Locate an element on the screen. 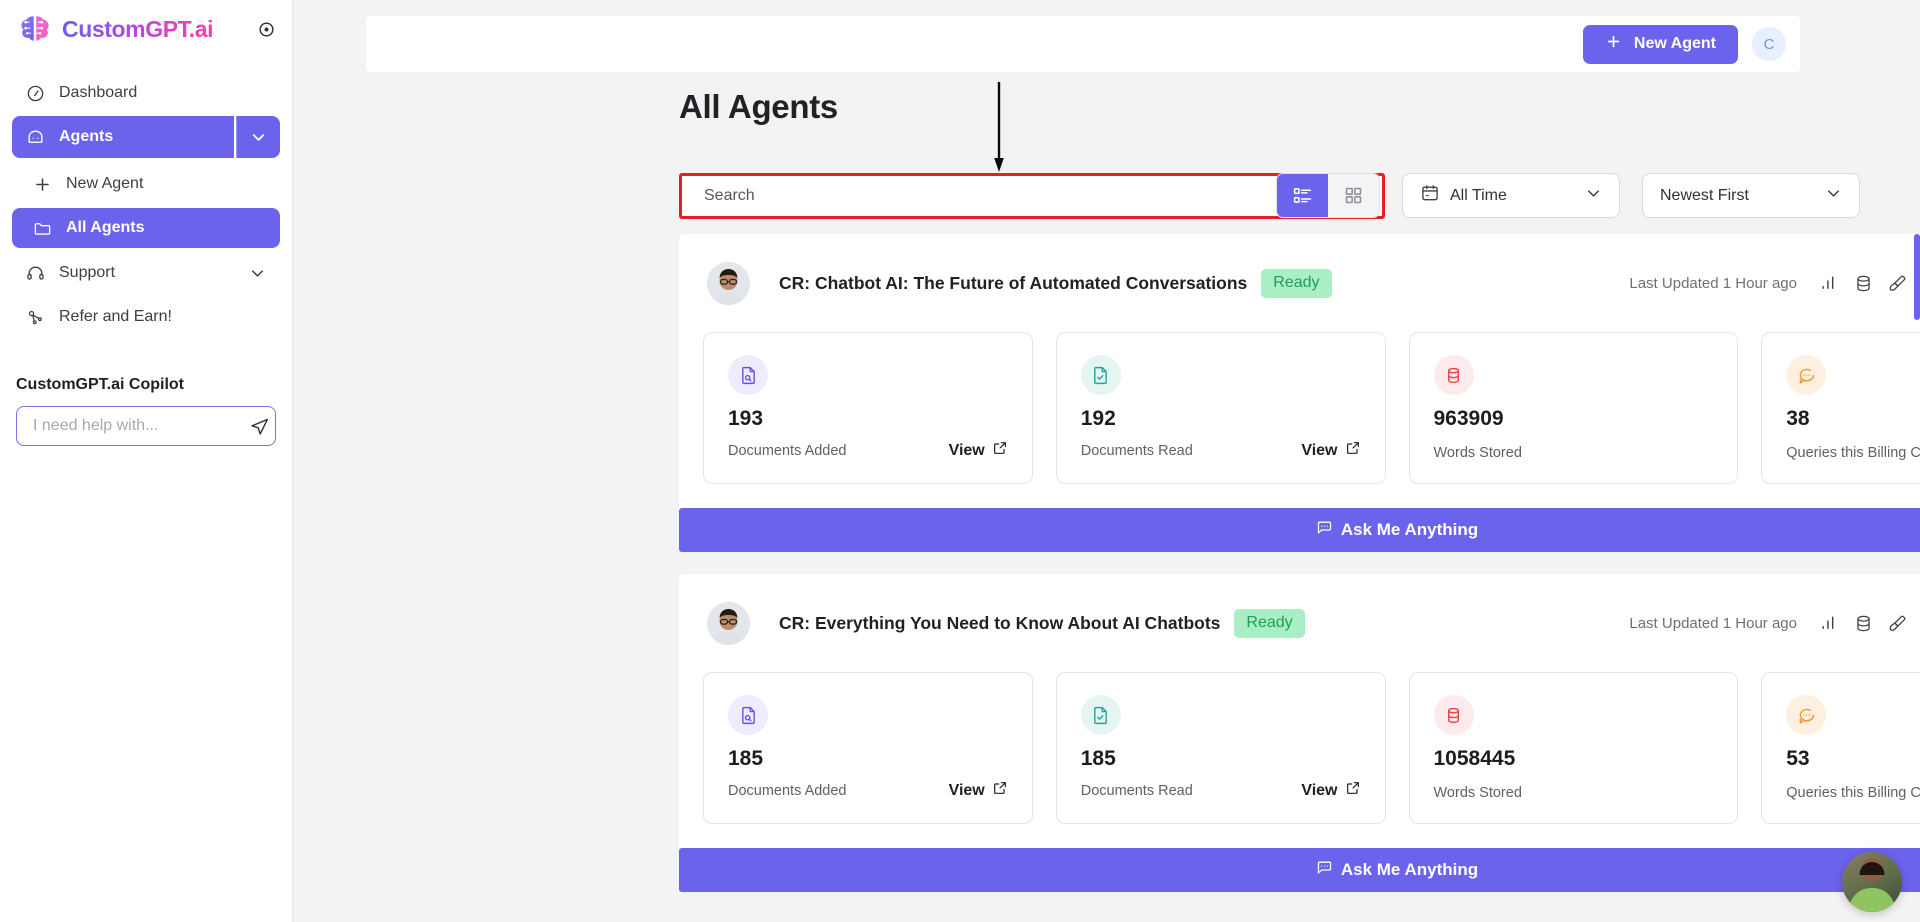 The image size is (1920, 922). stat-card-queries: 38 Queries this Billing Cycle is located at coordinates (1840, 408).